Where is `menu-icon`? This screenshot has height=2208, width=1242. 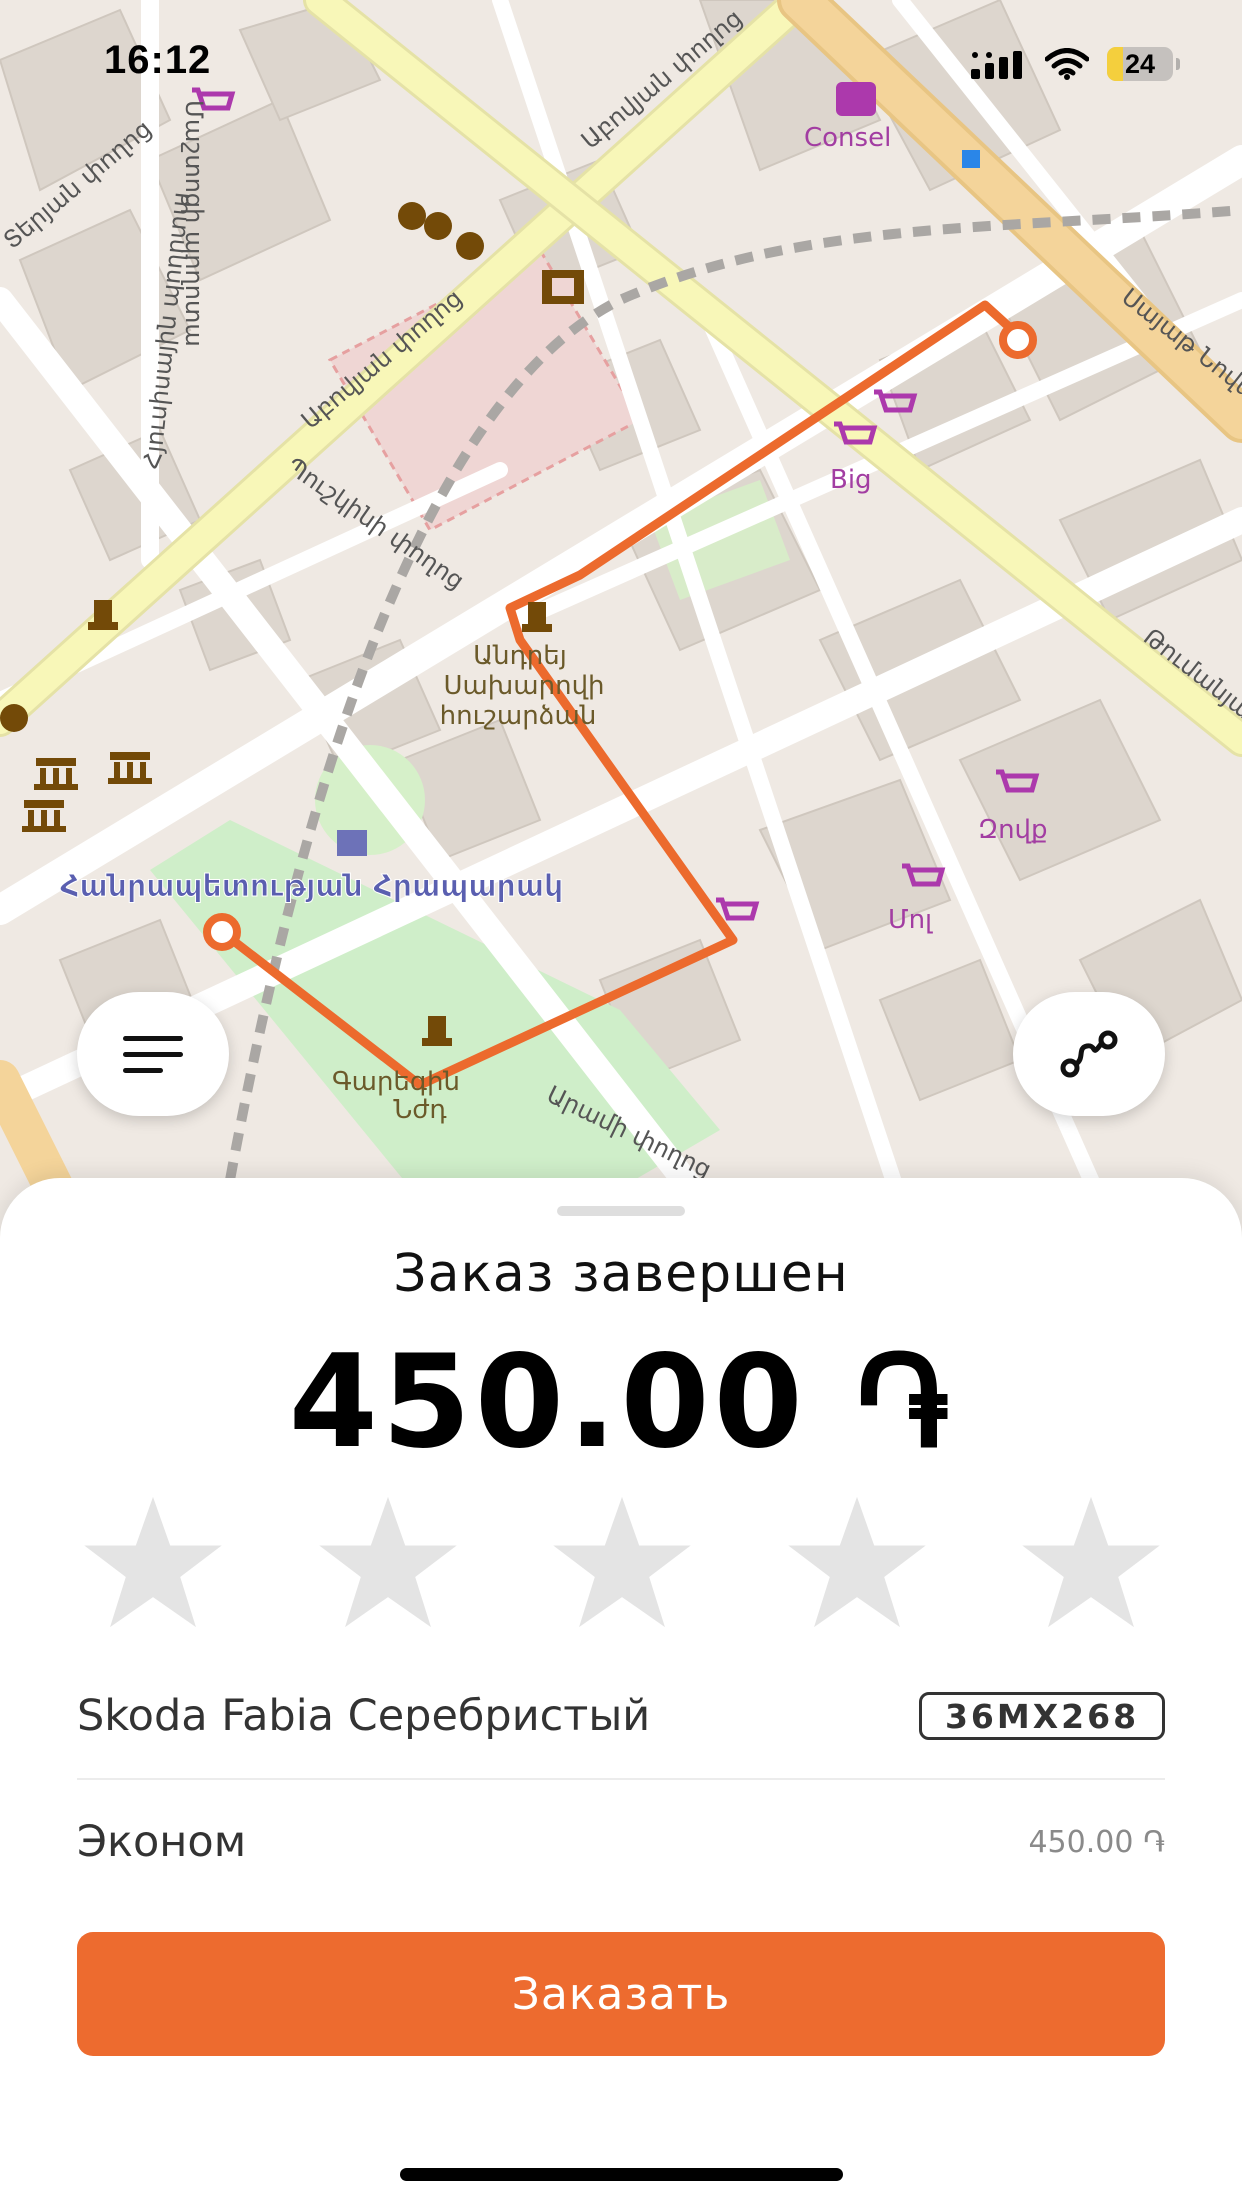 menu-icon is located at coordinates (153, 1054).